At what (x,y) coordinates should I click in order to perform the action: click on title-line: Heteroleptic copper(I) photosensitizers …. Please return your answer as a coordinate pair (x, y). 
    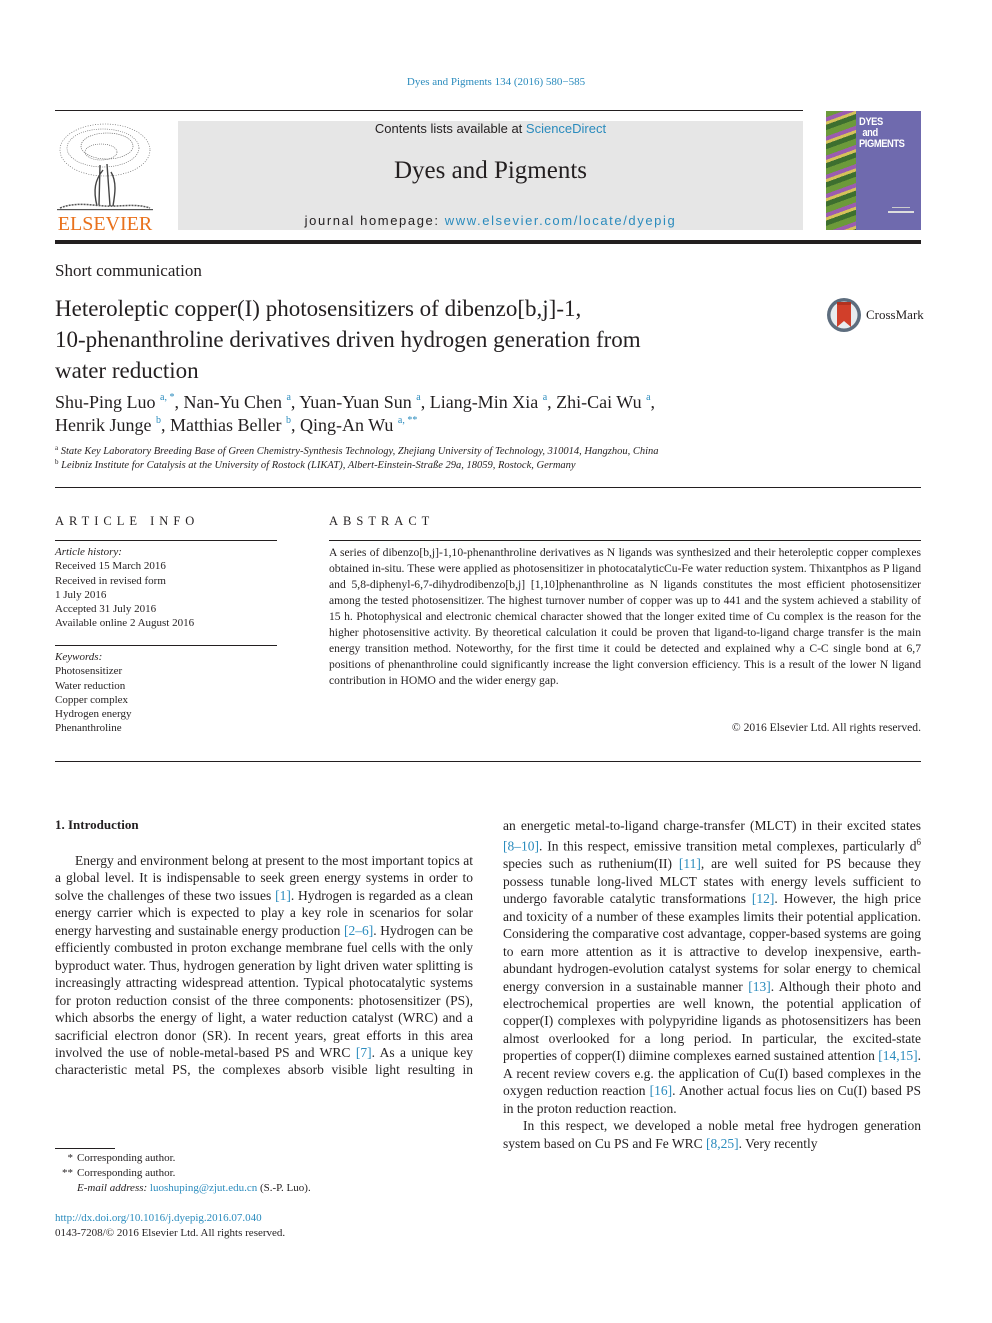
    Looking at the image, I should click on (318, 308).